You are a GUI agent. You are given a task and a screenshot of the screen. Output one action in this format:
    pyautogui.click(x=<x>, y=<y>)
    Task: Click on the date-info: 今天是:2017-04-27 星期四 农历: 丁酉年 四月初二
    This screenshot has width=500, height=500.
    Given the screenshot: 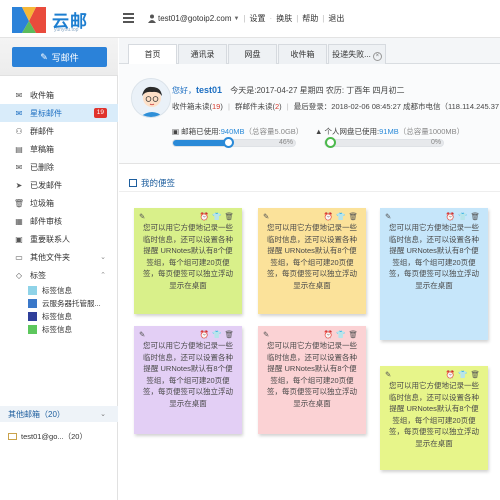 What is the action you would take?
    pyautogui.click(x=317, y=90)
    